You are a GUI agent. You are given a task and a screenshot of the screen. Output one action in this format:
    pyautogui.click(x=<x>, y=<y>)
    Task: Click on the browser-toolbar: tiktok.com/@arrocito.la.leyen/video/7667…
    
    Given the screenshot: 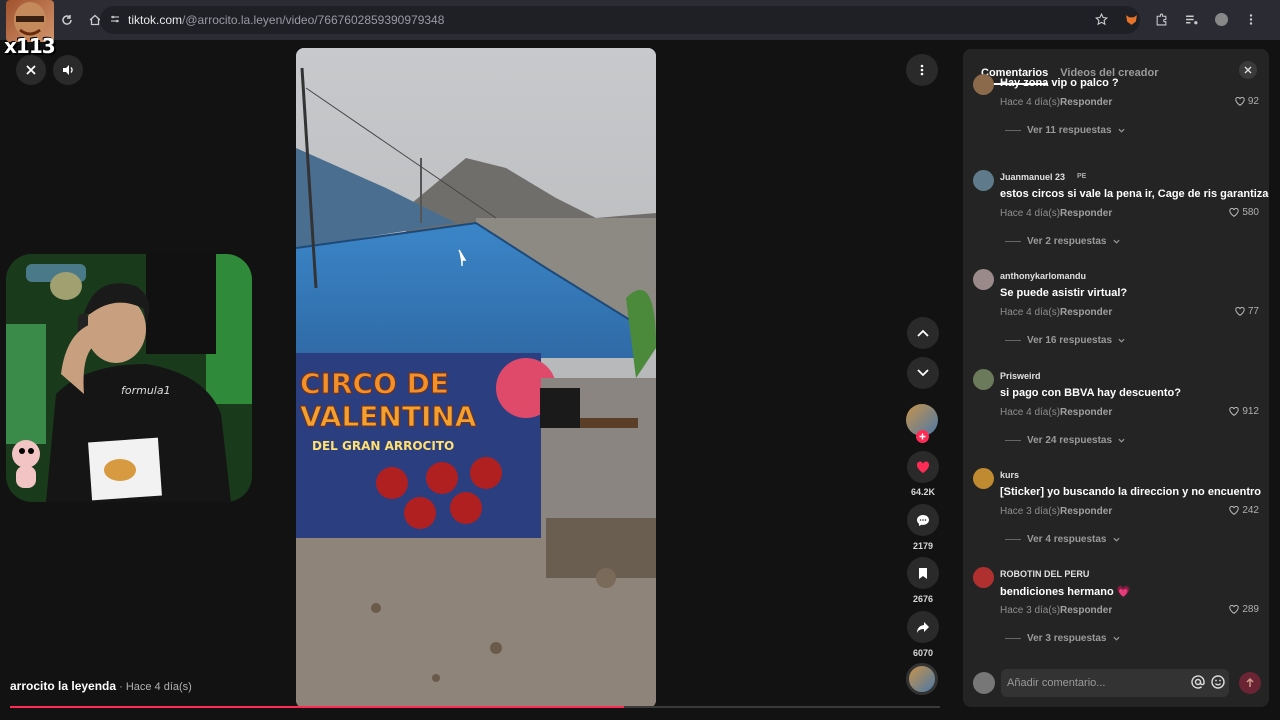 What is the action you would take?
    pyautogui.click(x=640, y=20)
    